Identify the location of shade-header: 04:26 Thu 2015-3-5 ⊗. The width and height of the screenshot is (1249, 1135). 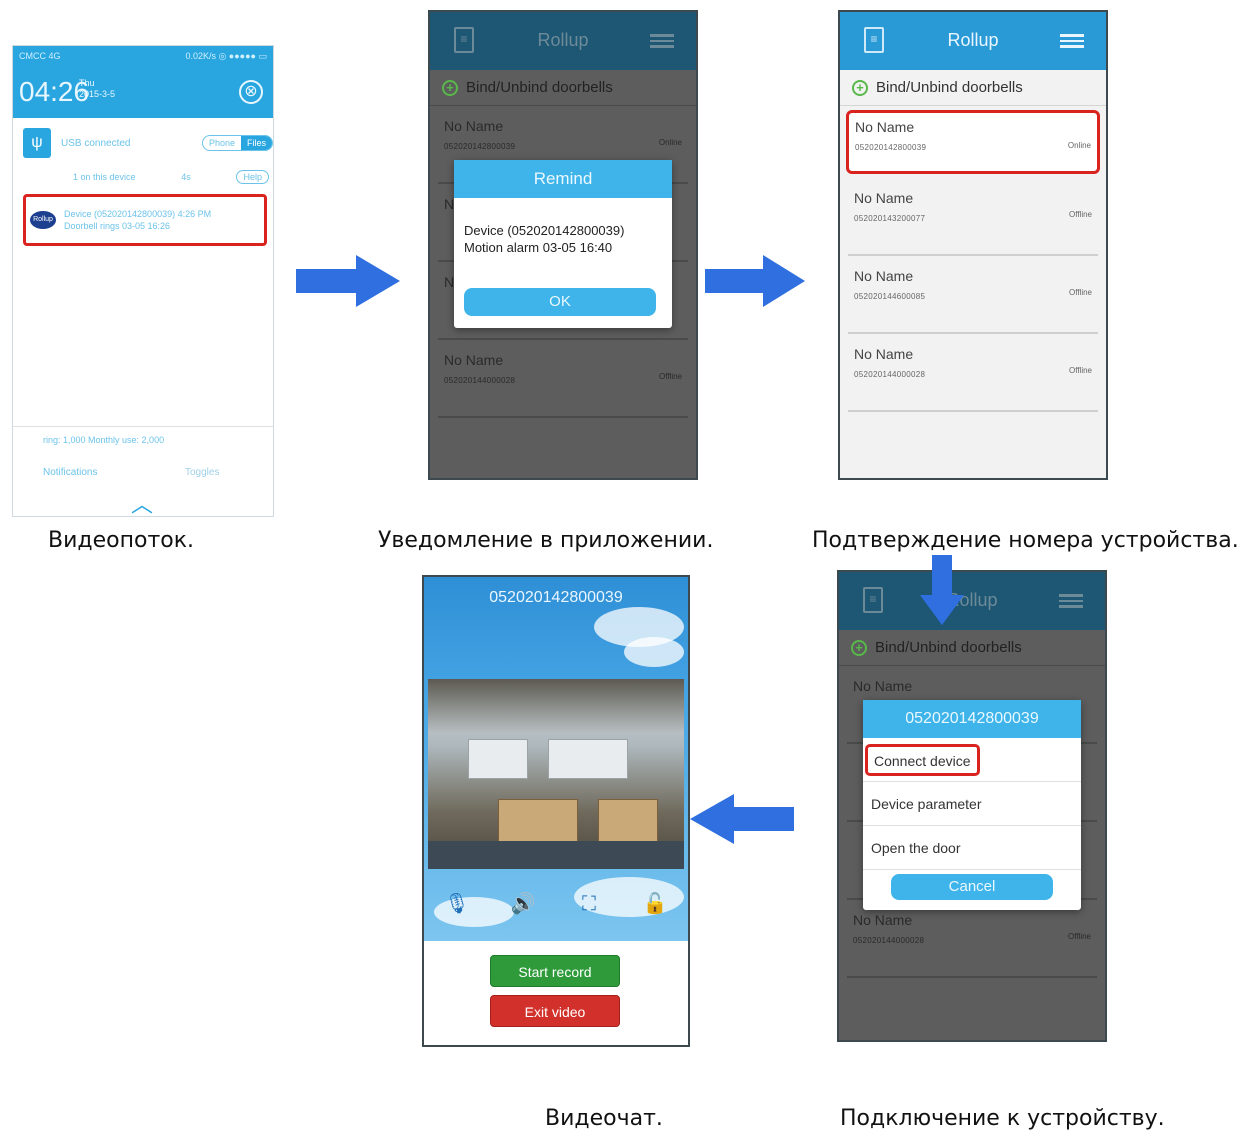
(143, 93).